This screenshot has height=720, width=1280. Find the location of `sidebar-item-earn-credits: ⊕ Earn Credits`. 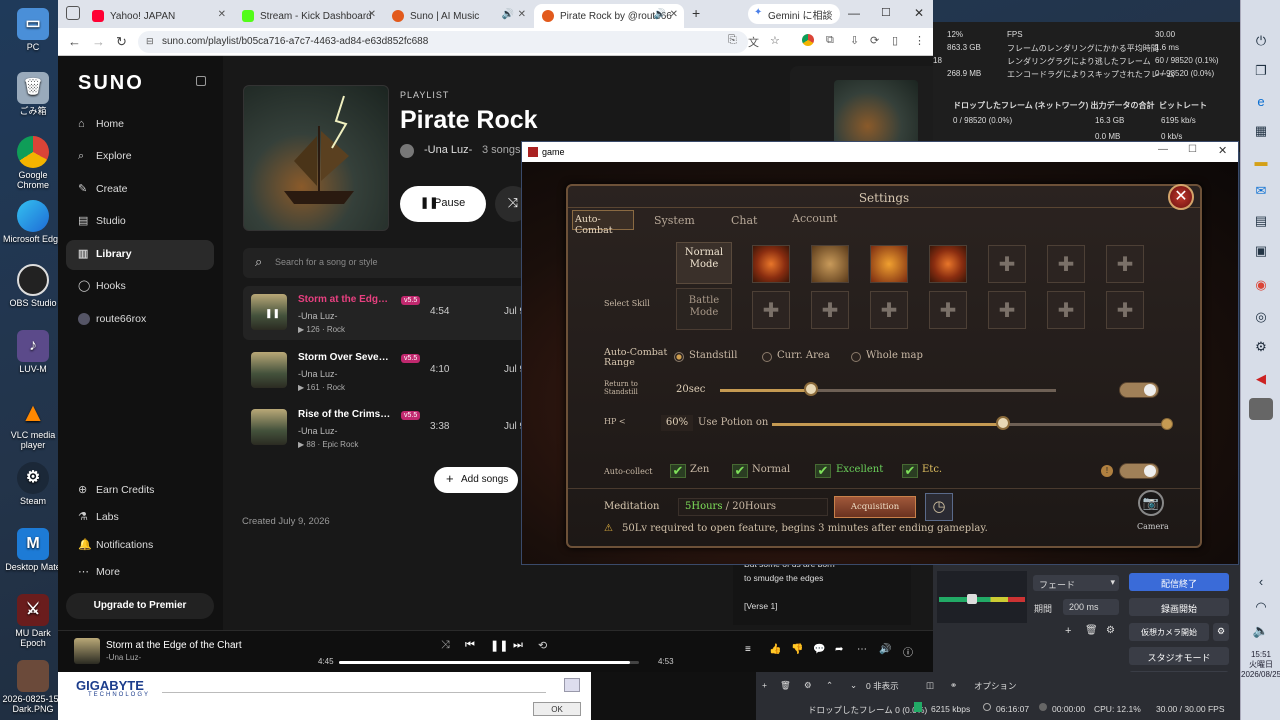

sidebar-item-earn-credits: ⊕ Earn Credits is located at coordinates (140, 491).